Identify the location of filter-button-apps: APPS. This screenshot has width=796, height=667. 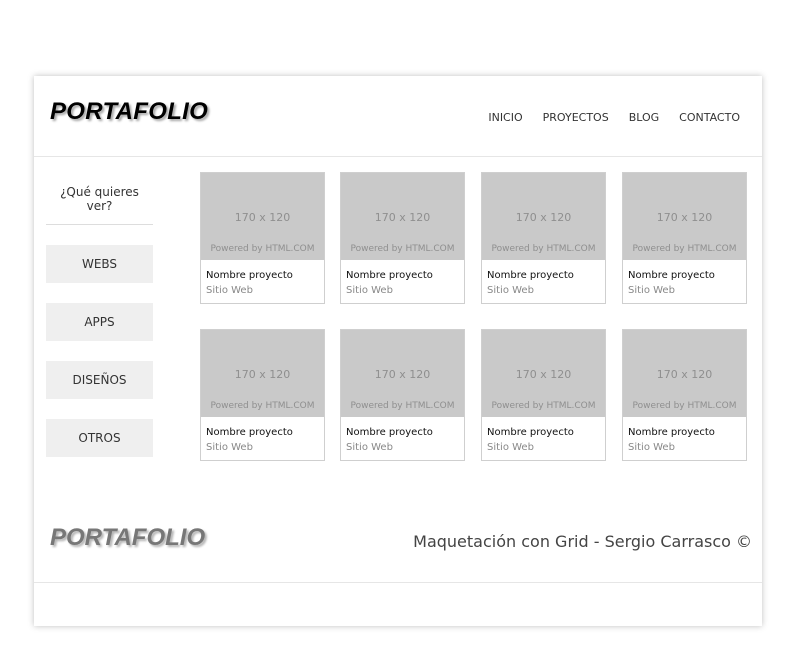
(99, 322).